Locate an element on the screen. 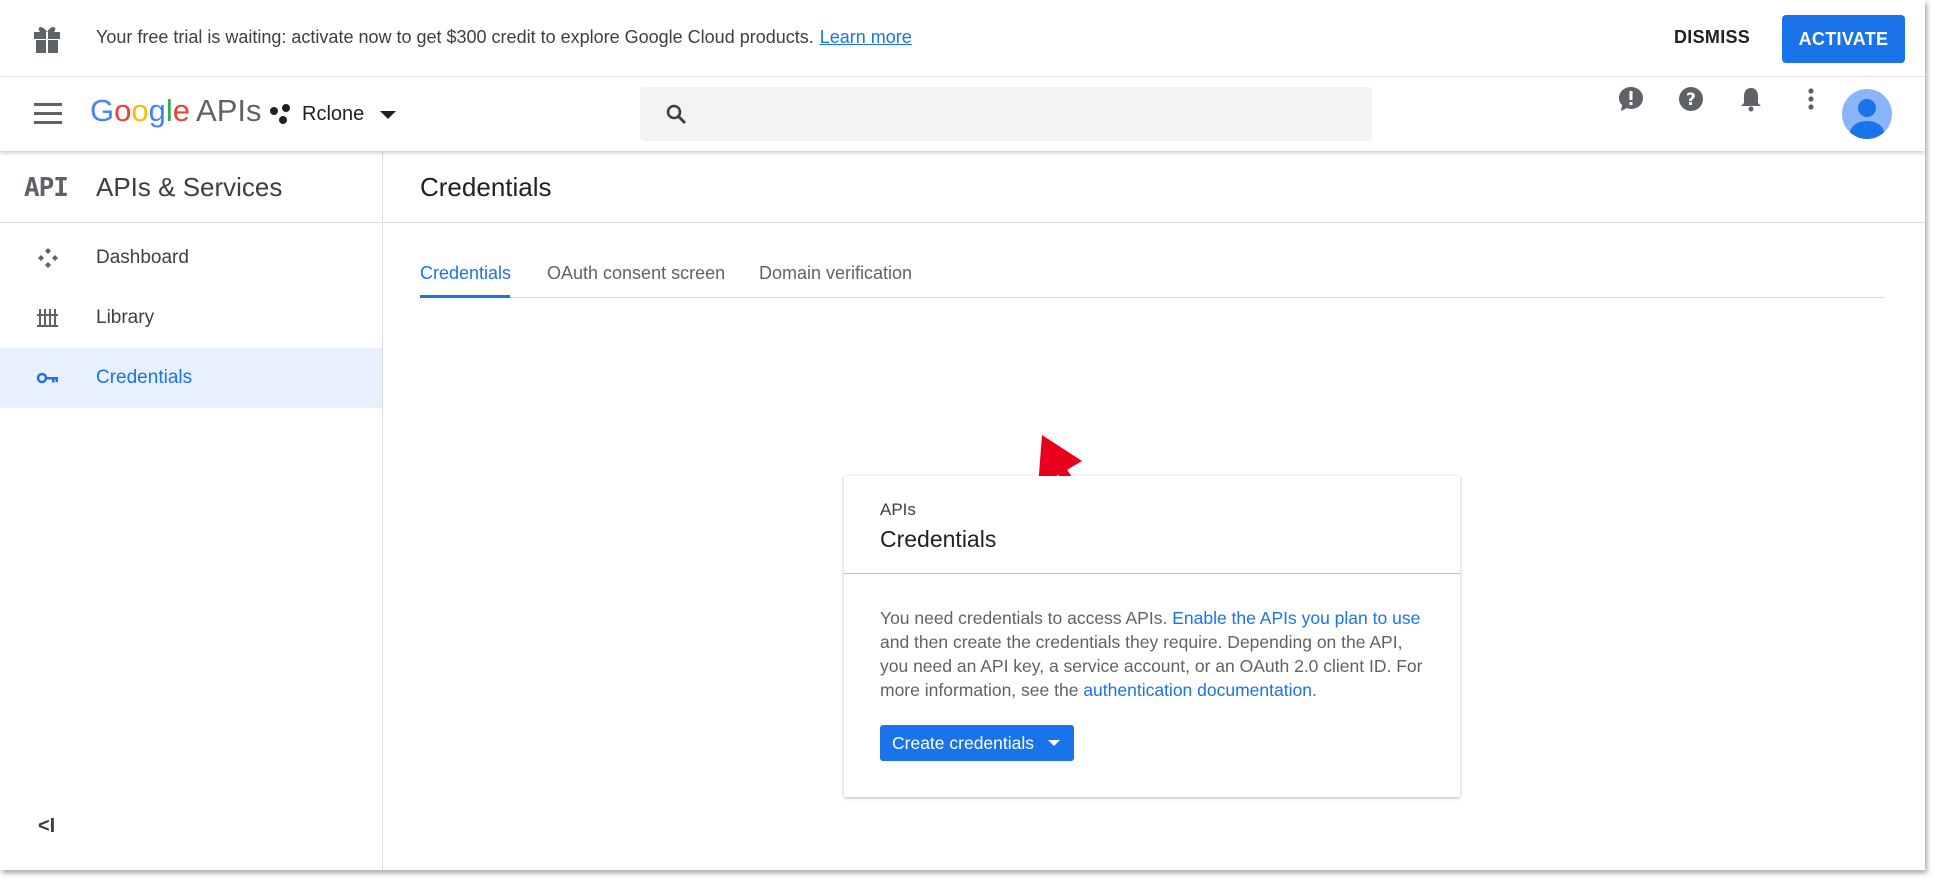 This screenshot has width=1935, height=882. activate-button: ACTIVATE is located at coordinates (1843, 39).